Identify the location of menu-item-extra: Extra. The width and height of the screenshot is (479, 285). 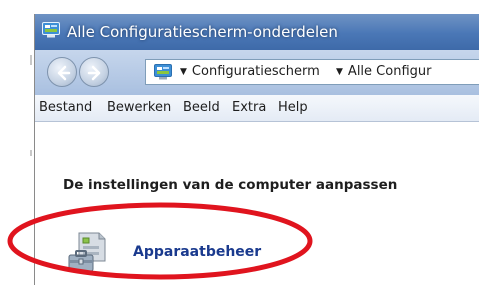
(249, 107).